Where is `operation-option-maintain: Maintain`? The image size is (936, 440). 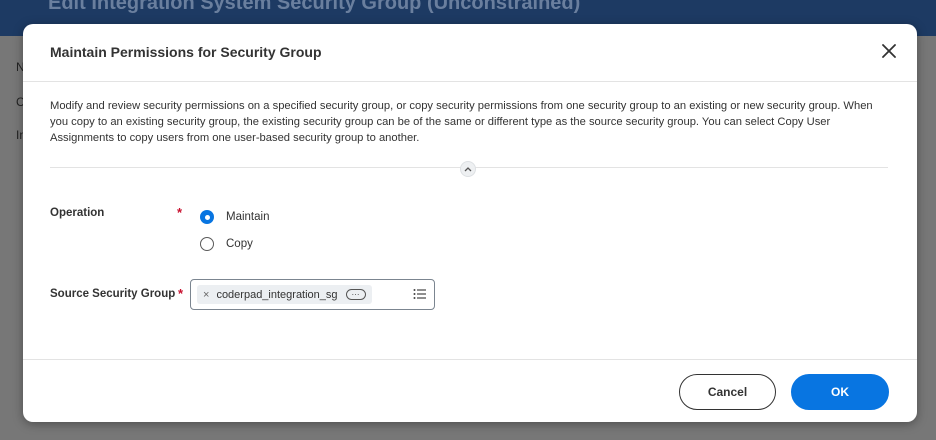 operation-option-maintain: Maintain is located at coordinates (234, 217).